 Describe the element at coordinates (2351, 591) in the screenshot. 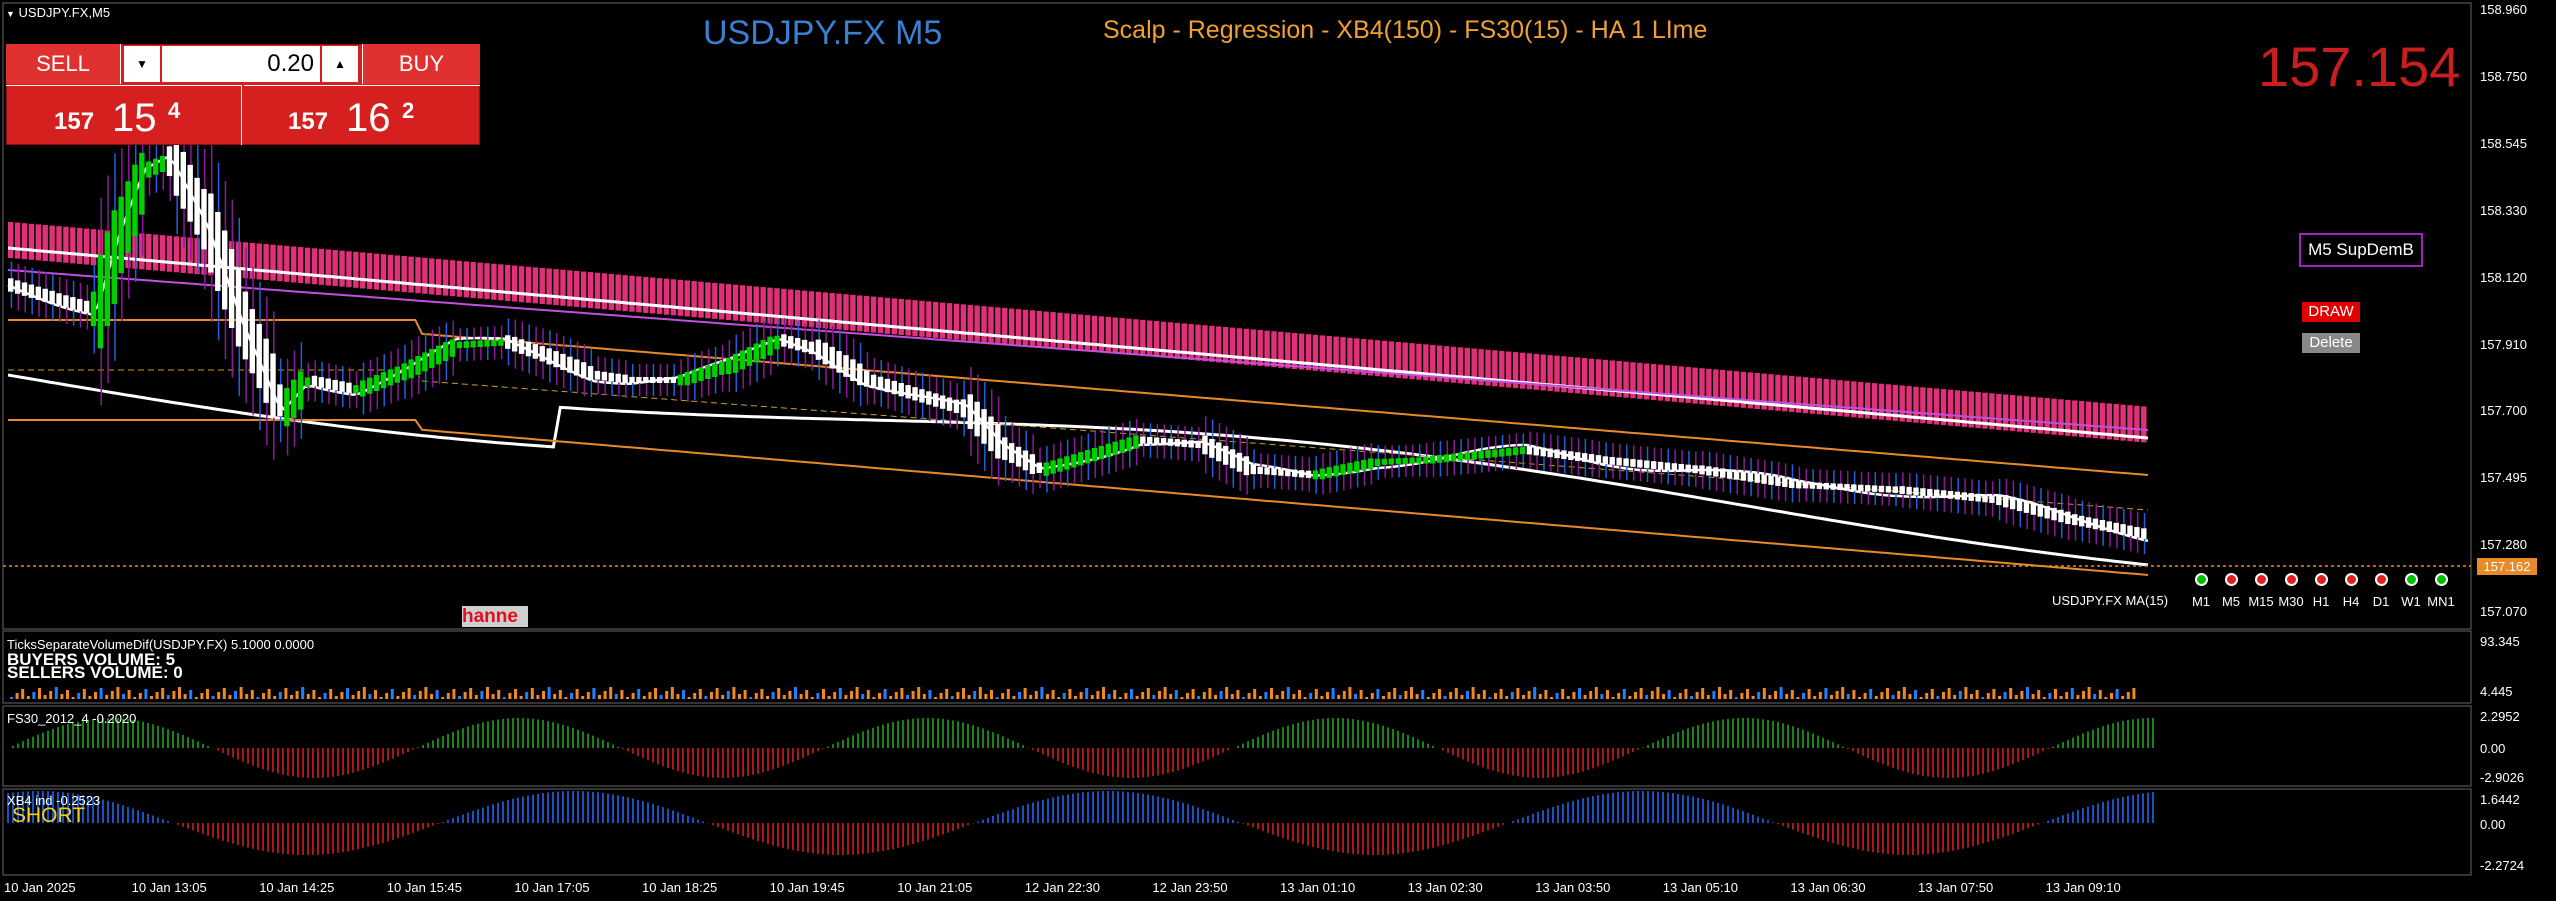

I see `timeframe-indicator-h4: H4` at that location.